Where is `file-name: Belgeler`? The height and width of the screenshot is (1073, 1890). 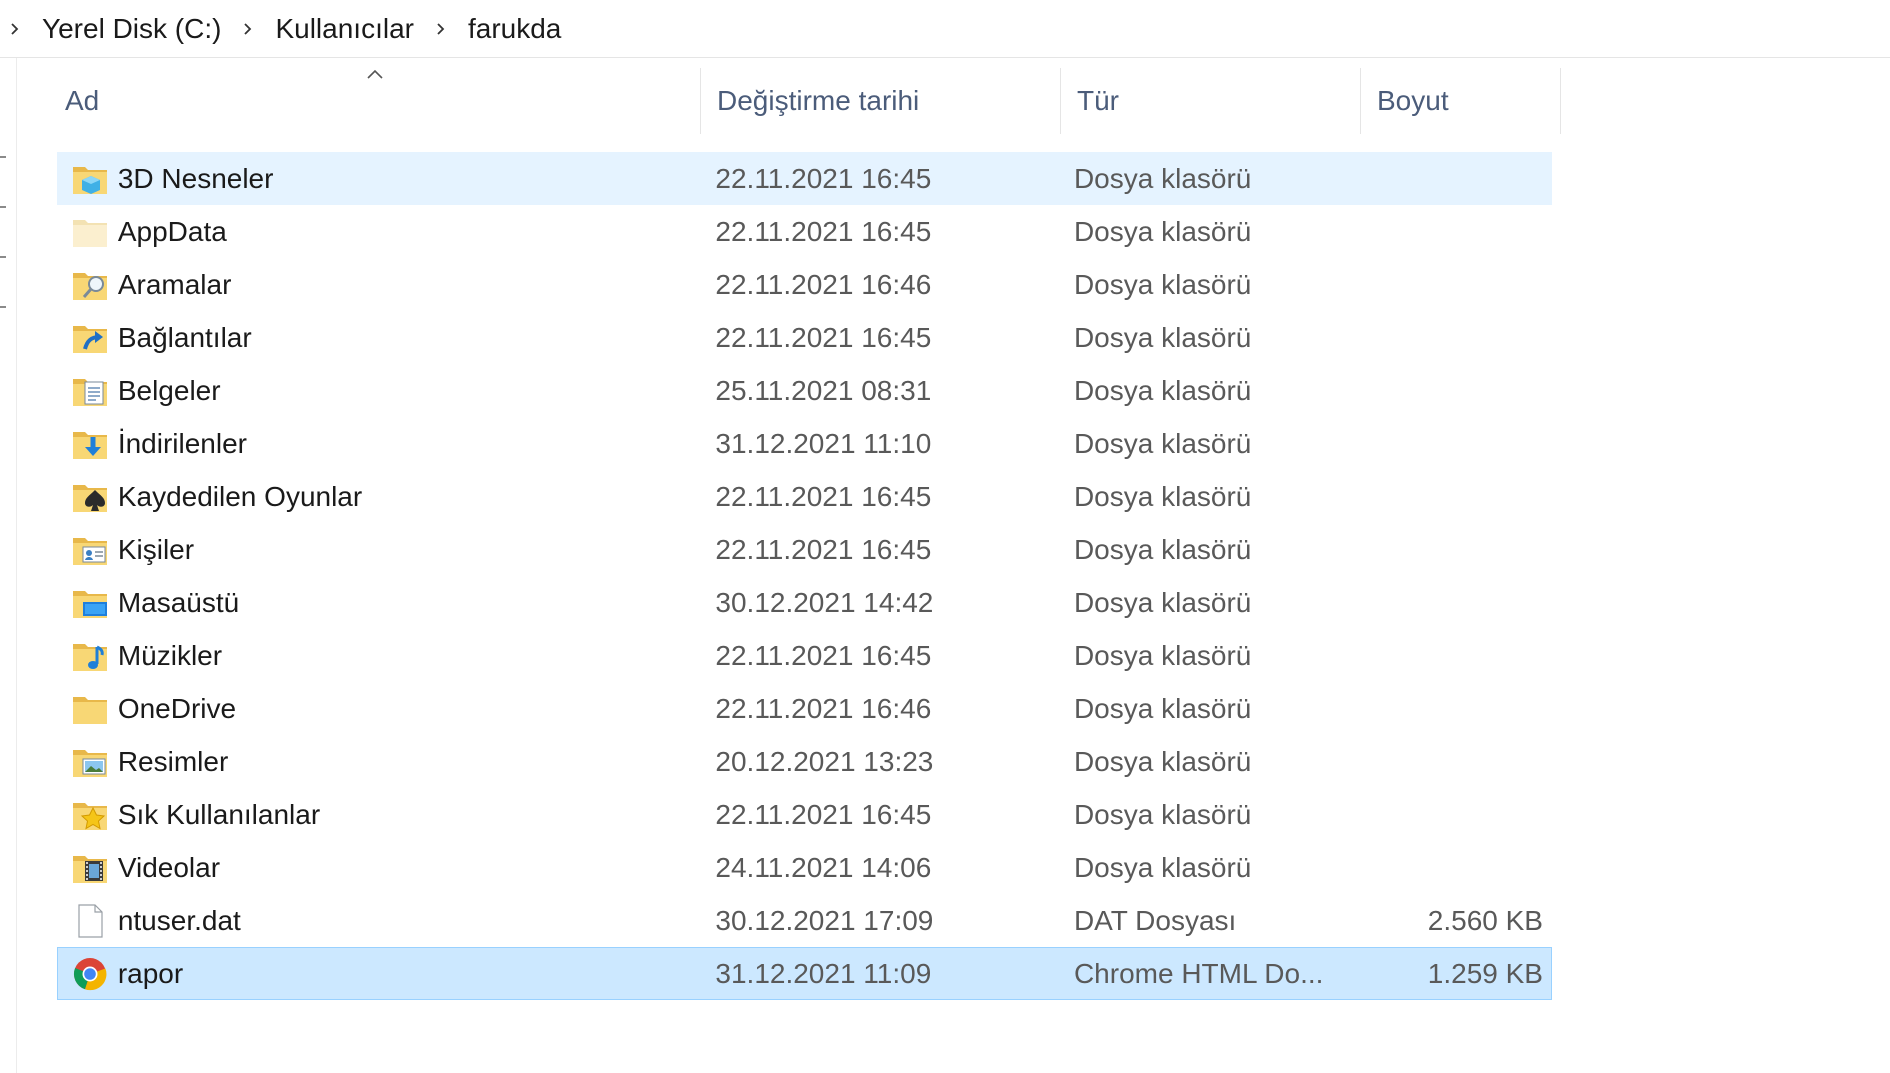 file-name: Belgeler is located at coordinates (169, 390).